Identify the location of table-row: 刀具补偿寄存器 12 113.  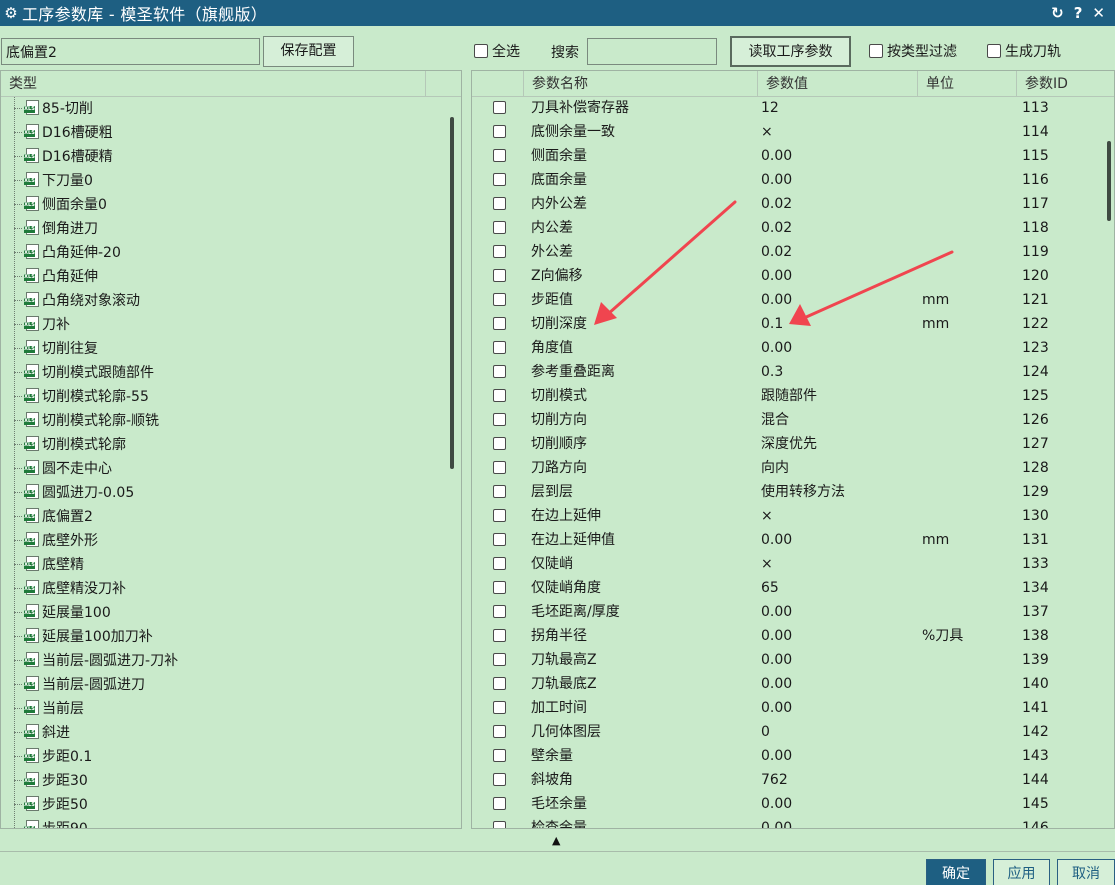
(782, 108).